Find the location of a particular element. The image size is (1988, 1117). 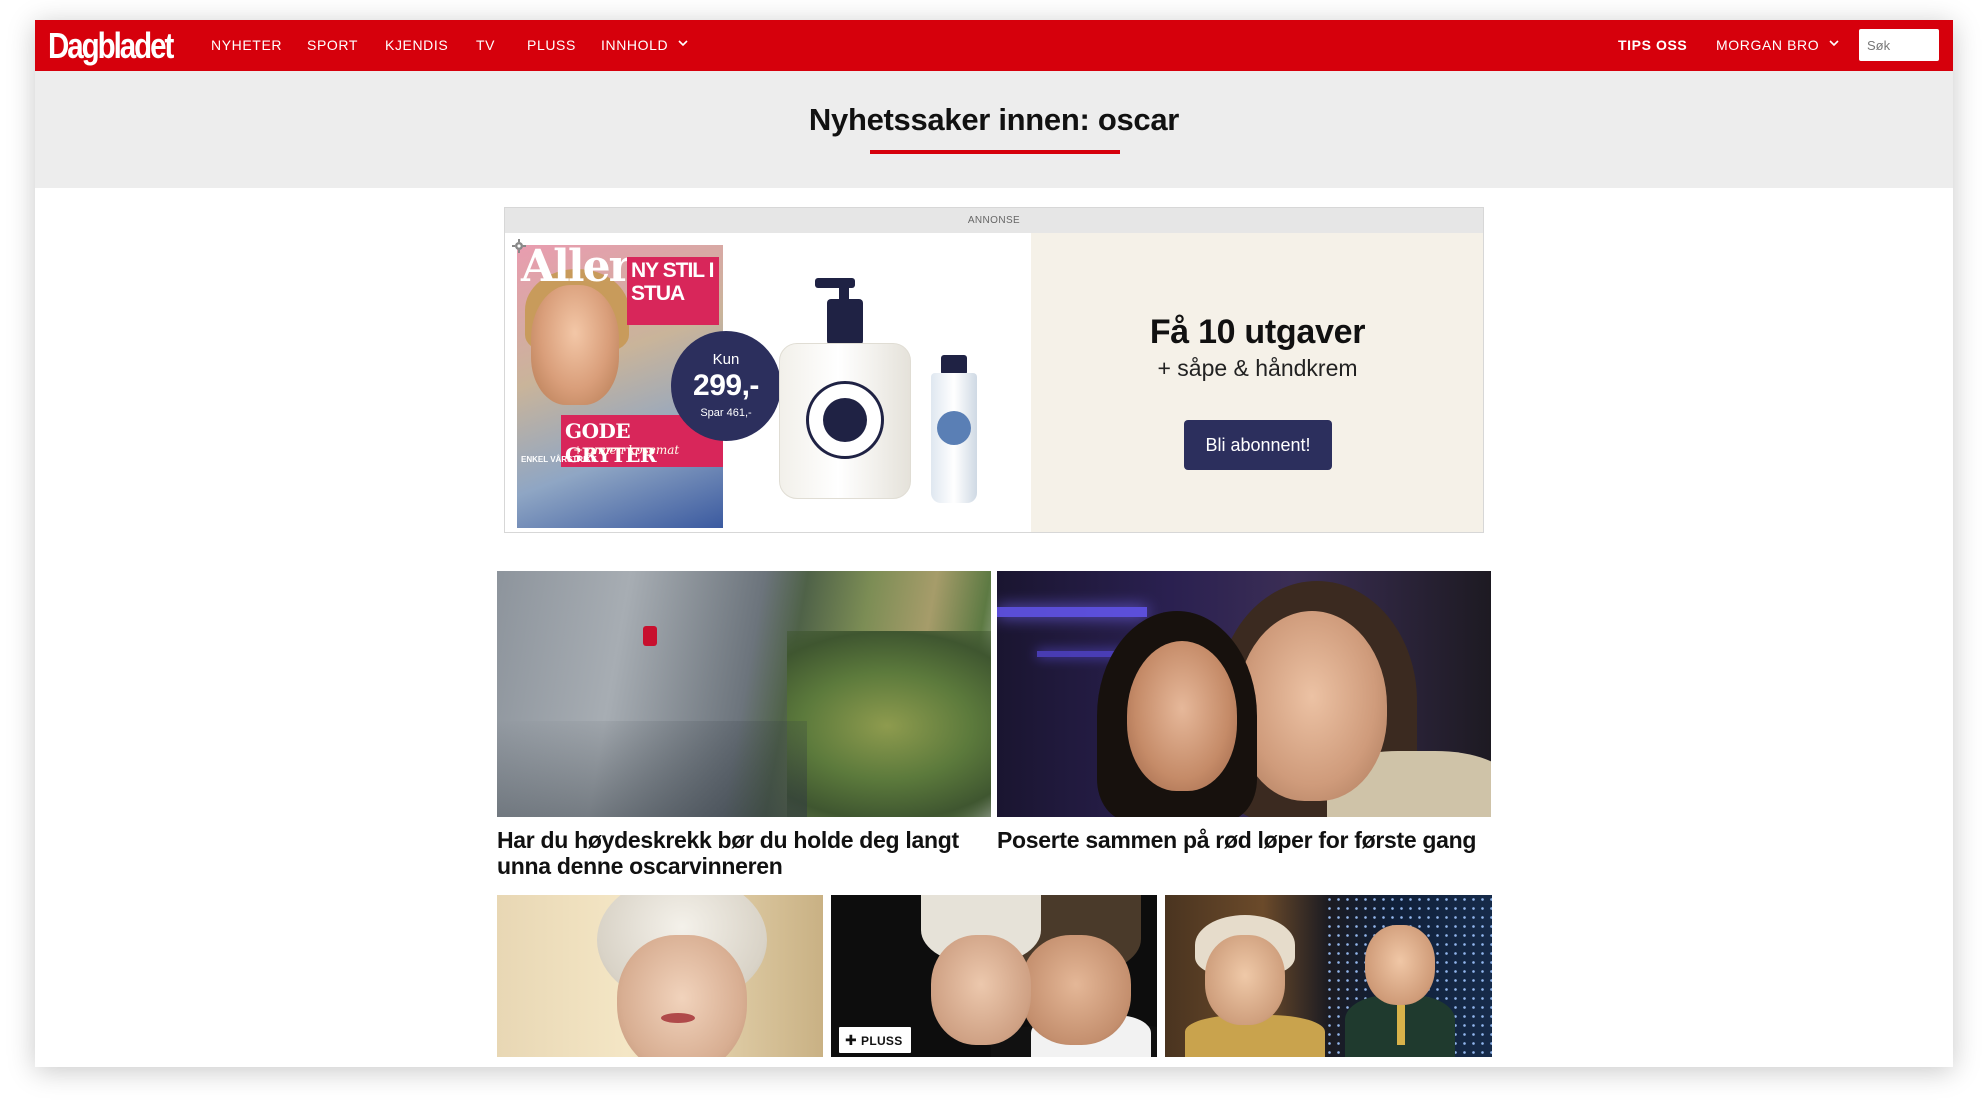

site-logo: Dagbladet is located at coordinates (111, 46).